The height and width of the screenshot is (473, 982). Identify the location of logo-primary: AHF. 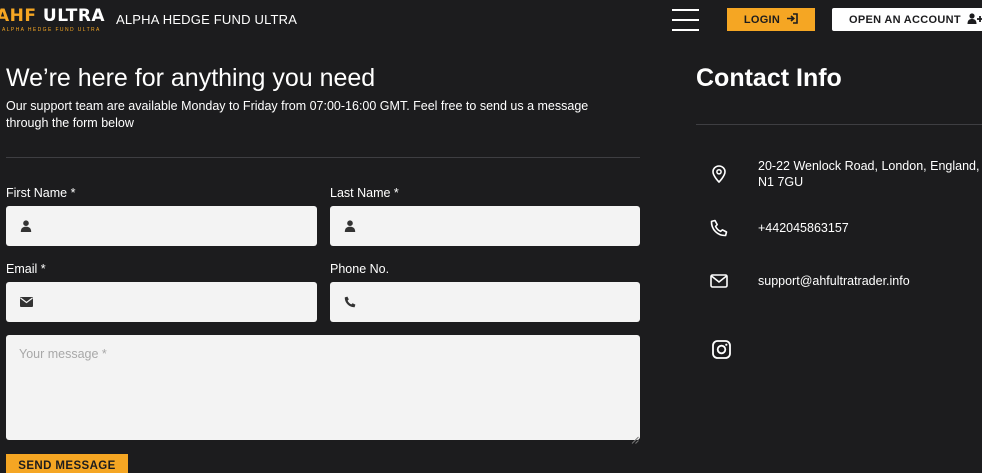
(18, 16).